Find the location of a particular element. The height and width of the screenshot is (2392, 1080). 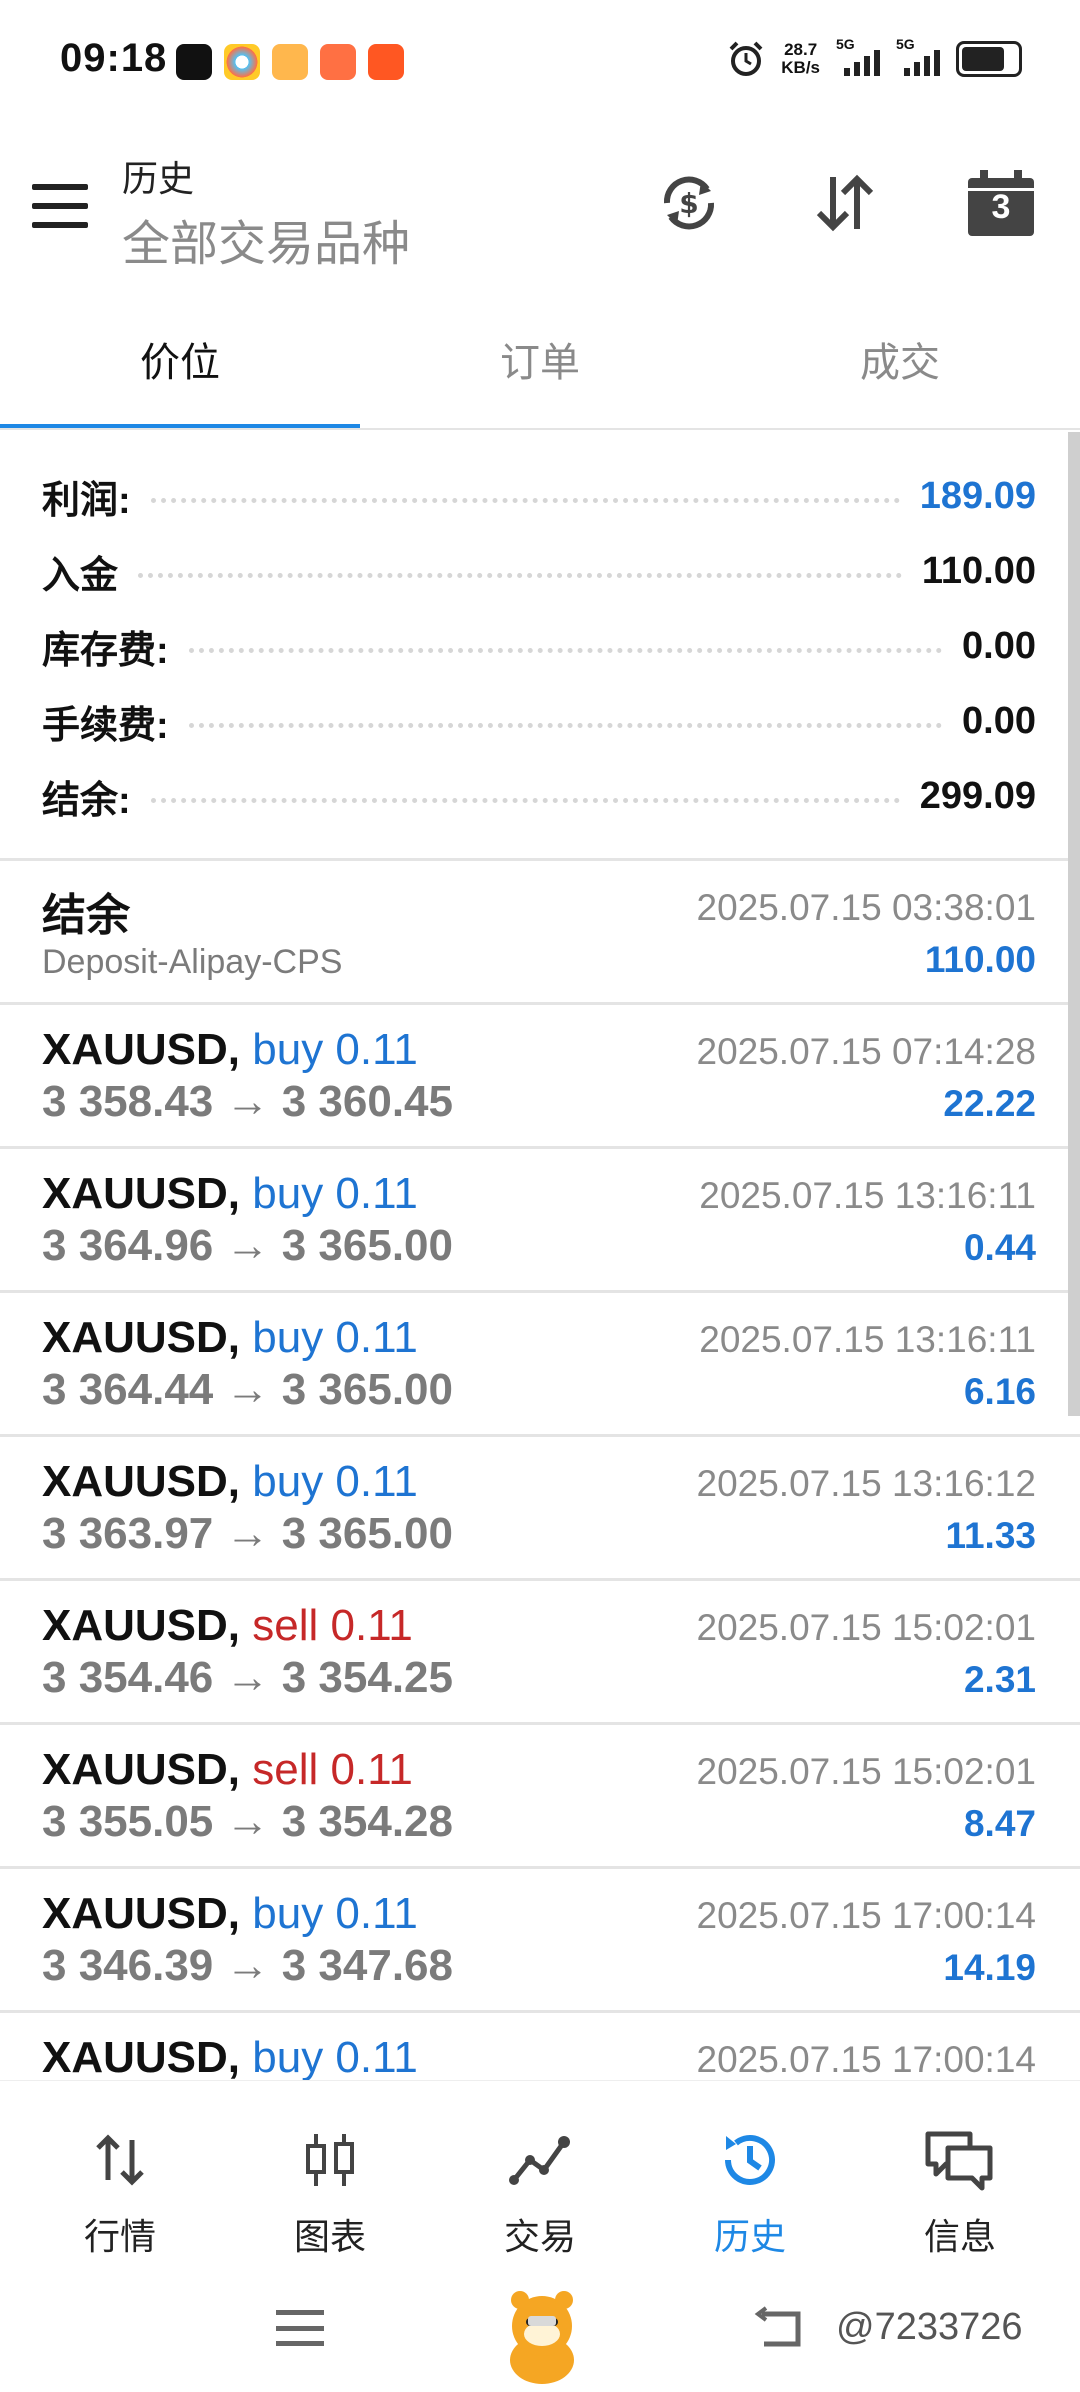

nav-label: 信息 is located at coordinates (959, 2236).